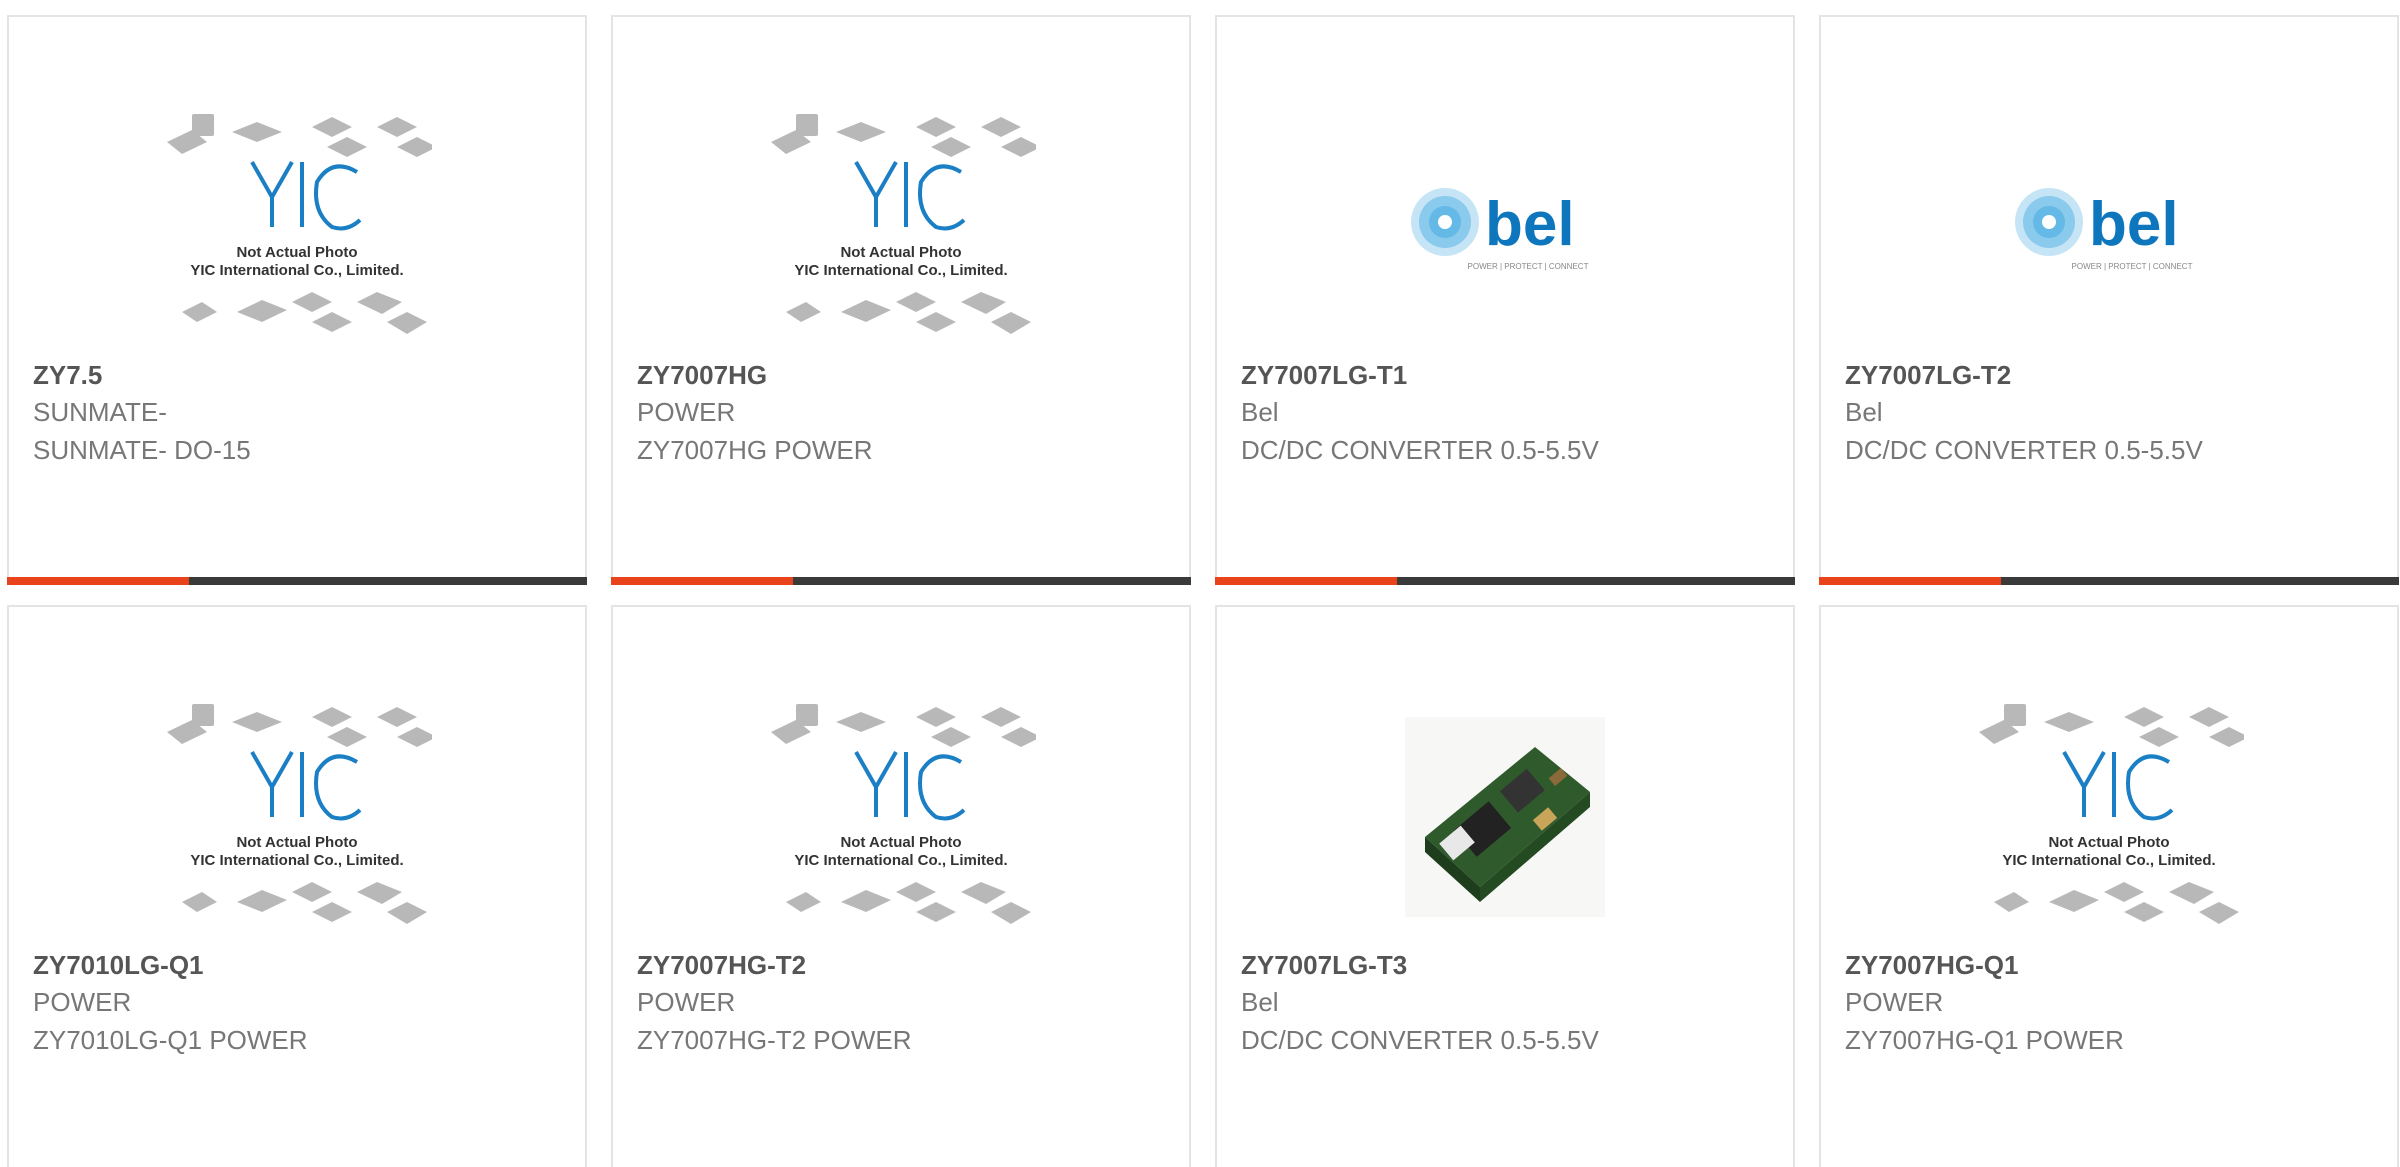 The image size is (2400, 1167). Describe the element at coordinates (67, 375) in the screenshot. I see `product-part-number: ZY7.5` at that location.